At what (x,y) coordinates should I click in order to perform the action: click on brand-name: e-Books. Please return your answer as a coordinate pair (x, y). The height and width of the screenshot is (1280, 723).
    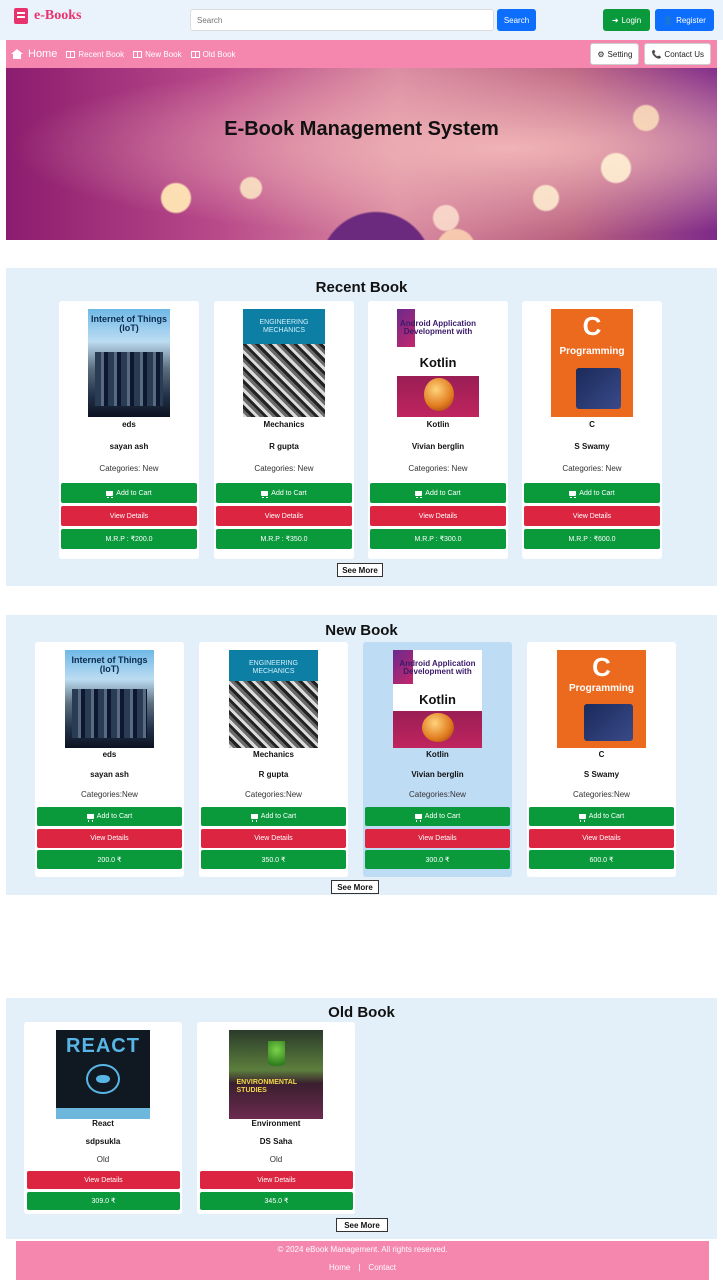
    Looking at the image, I should click on (58, 15).